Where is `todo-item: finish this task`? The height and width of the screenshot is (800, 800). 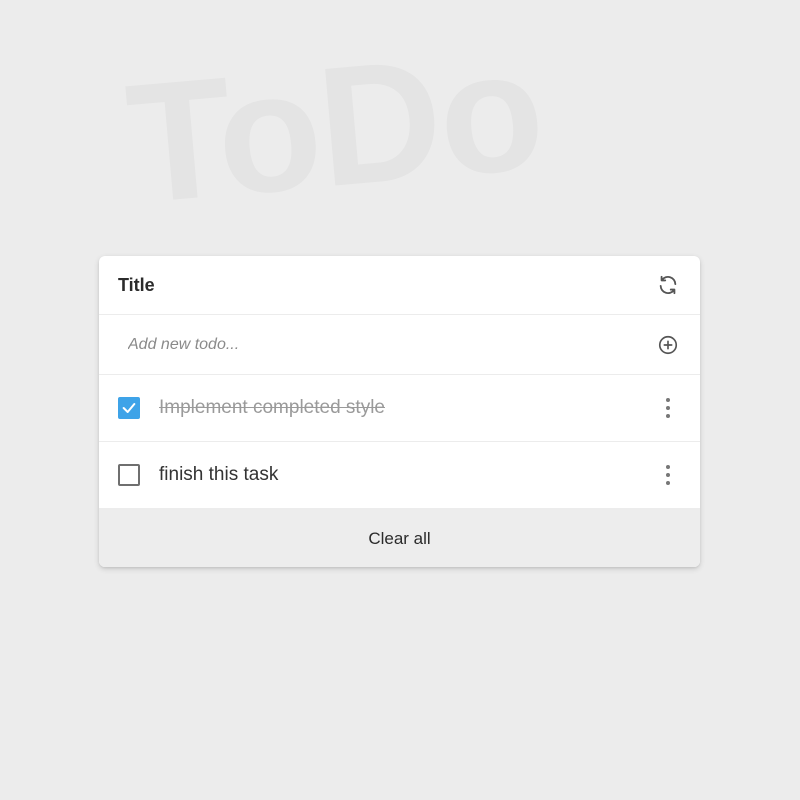 todo-item: finish this task is located at coordinates (399, 475).